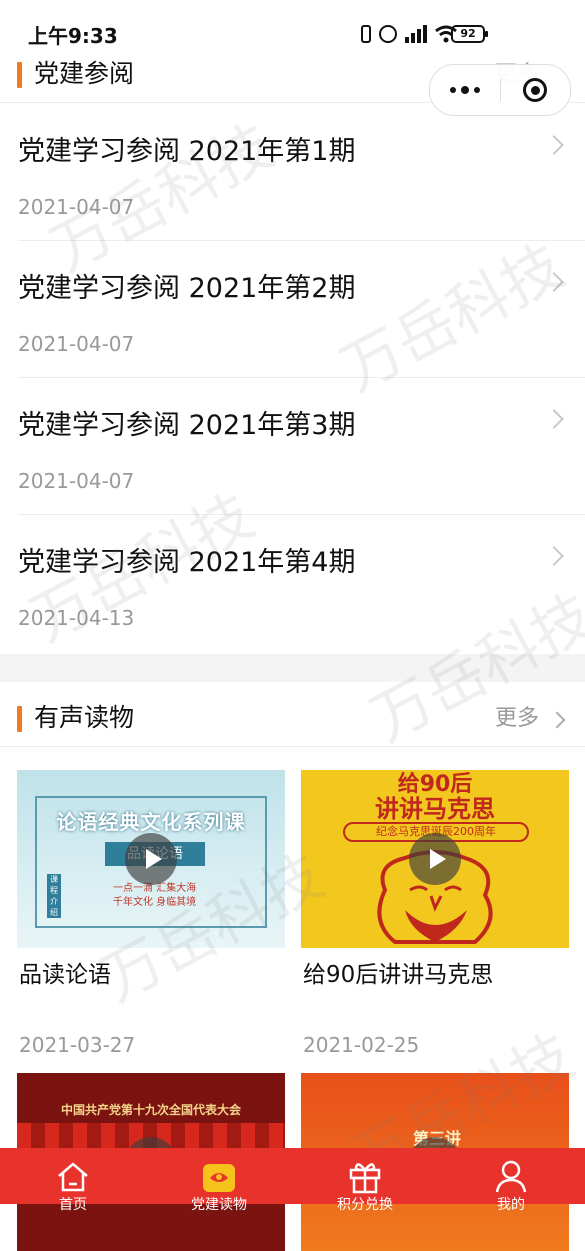 The width and height of the screenshot is (585, 1251). What do you see at coordinates (511, 1176) in the screenshot?
I see `user-icon` at bounding box center [511, 1176].